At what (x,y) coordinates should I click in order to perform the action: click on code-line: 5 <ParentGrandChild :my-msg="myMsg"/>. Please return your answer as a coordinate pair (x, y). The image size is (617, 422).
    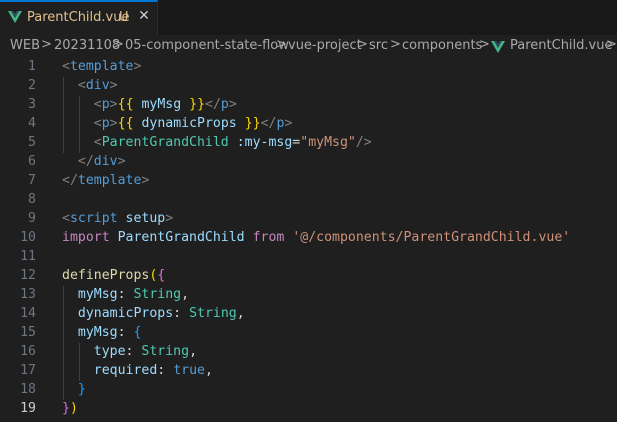
    Looking at the image, I should click on (308, 142).